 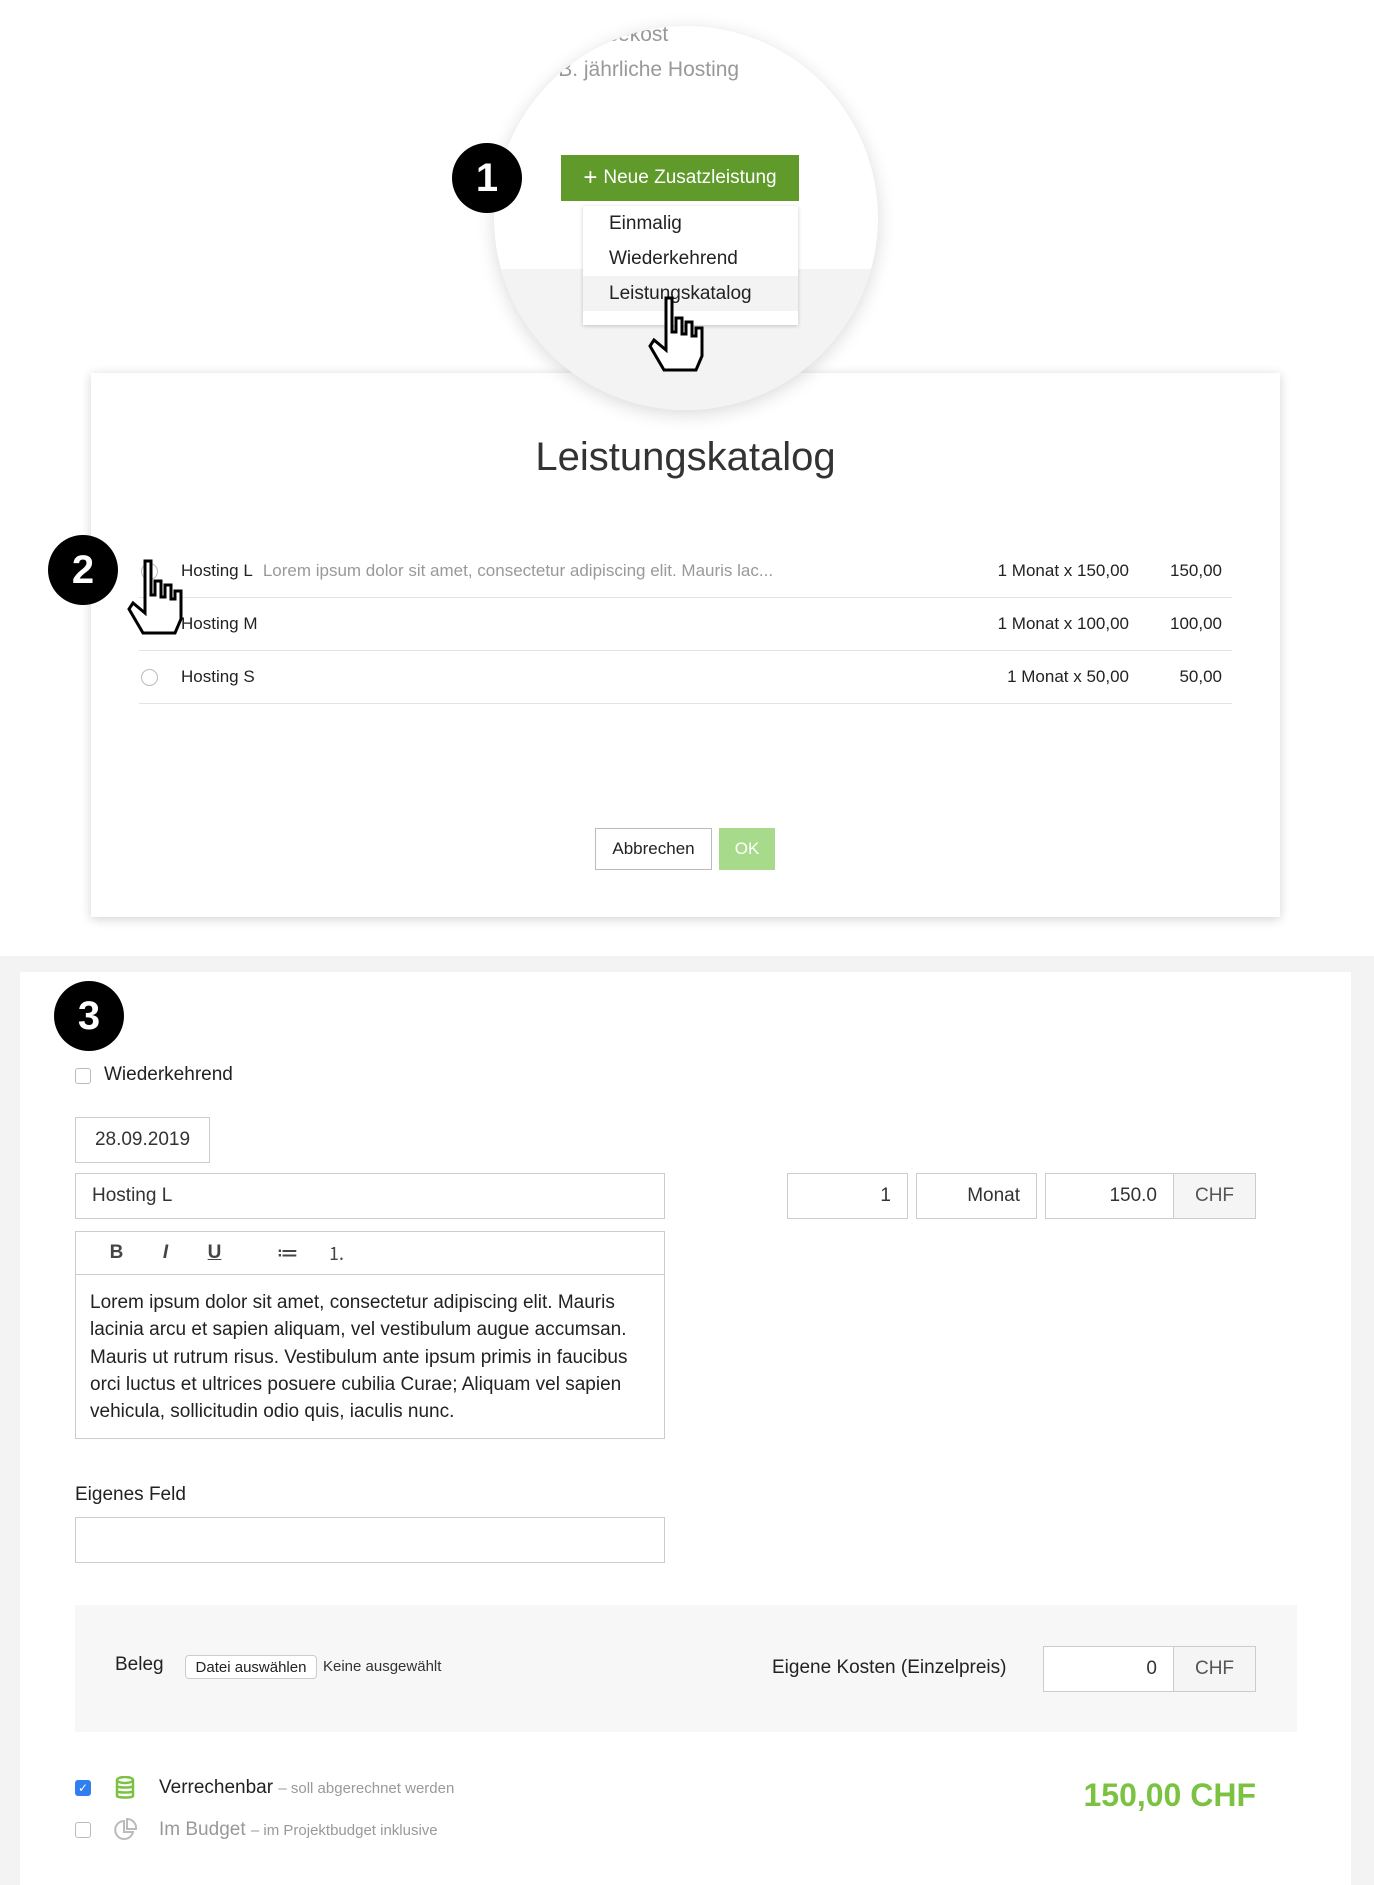 What do you see at coordinates (1109, 1196) in the screenshot?
I see `price-input: 150.0` at bounding box center [1109, 1196].